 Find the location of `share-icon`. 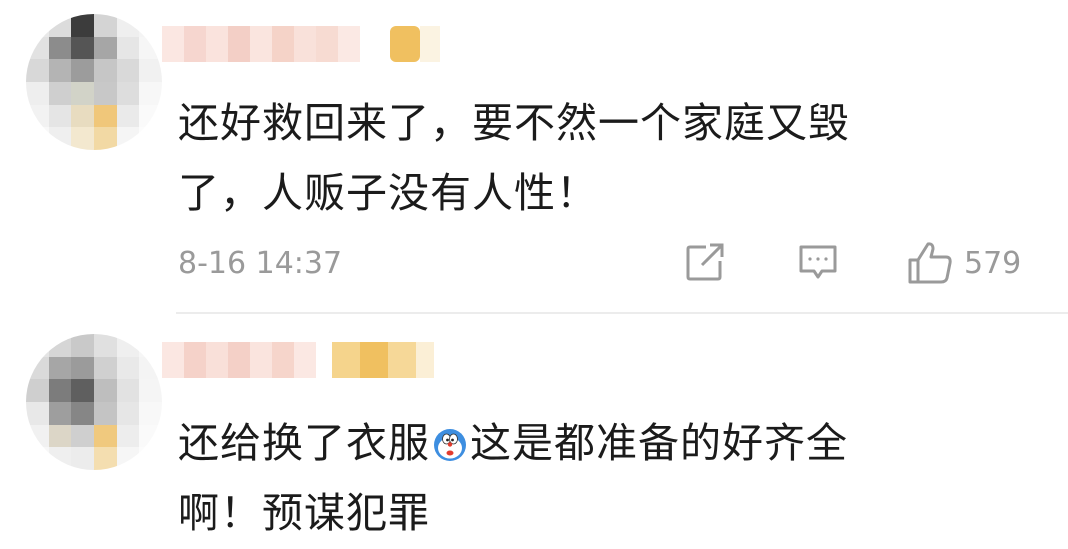

share-icon is located at coordinates (704, 263).